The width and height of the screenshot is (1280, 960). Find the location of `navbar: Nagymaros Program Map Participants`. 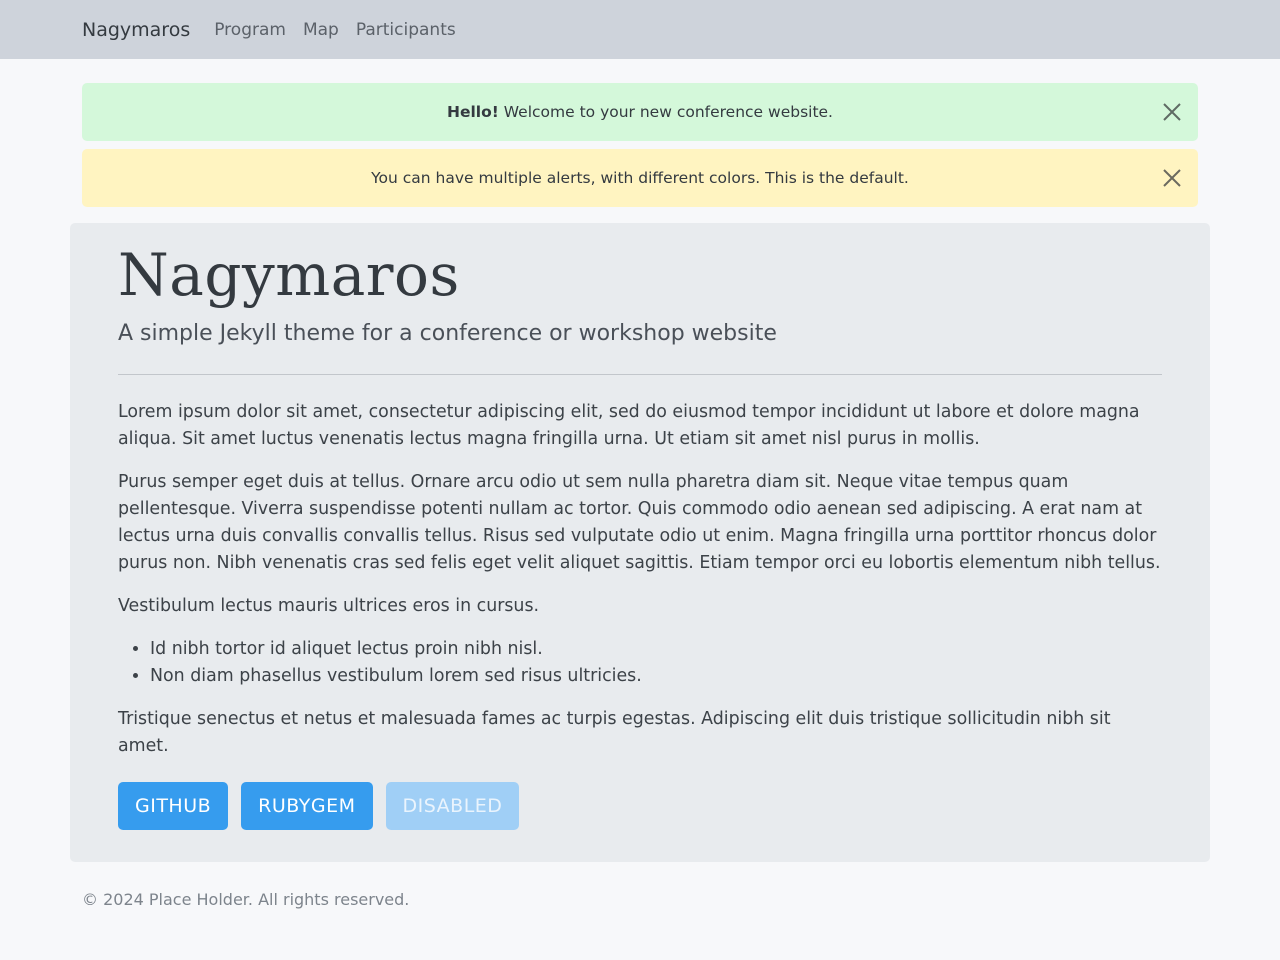

navbar: Nagymaros Program Map Participants is located at coordinates (640, 29).